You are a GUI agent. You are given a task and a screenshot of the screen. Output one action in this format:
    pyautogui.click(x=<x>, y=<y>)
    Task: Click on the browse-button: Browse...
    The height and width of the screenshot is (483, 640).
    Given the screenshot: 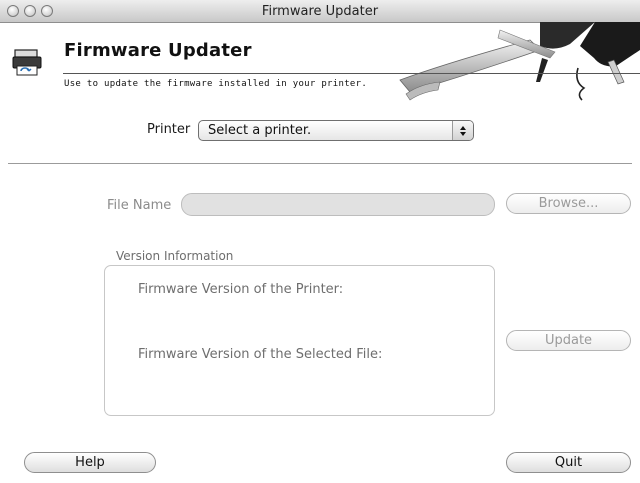 What is the action you would take?
    pyautogui.click(x=568, y=203)
    